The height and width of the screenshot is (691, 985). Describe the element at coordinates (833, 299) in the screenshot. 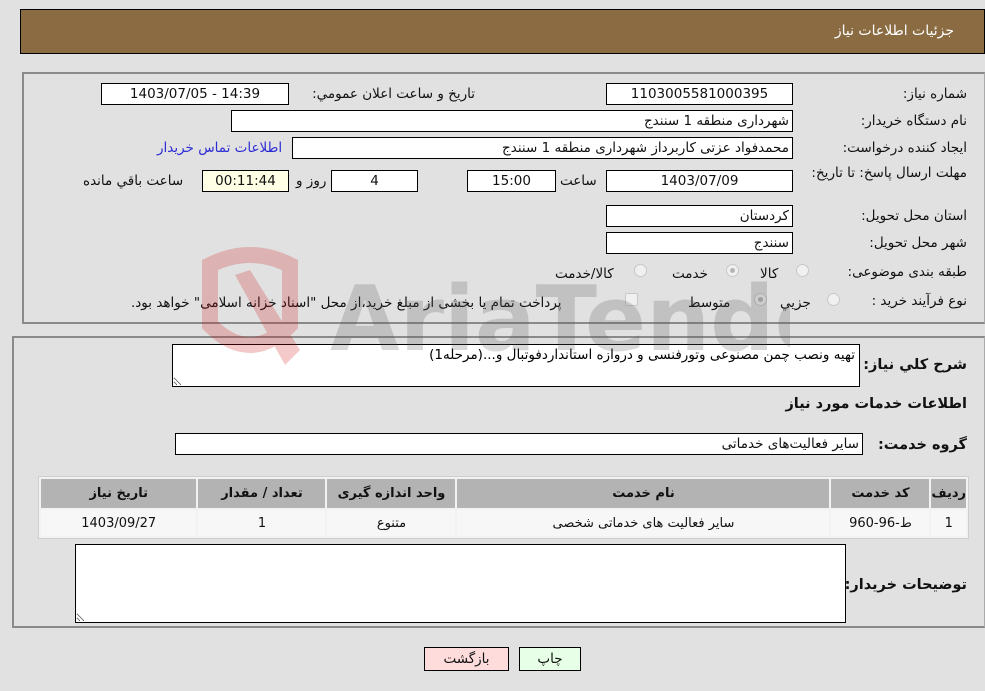

I see `process-radio-minor` at that location.